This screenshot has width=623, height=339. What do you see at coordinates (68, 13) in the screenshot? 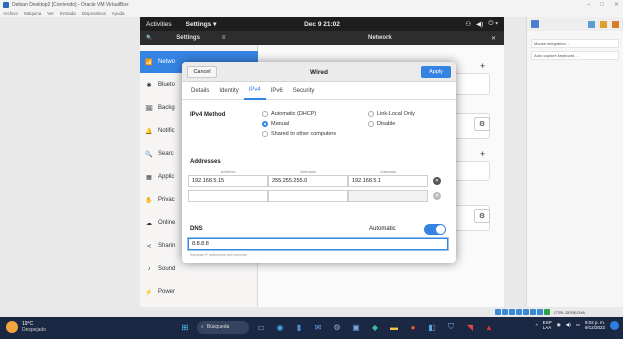
I see `menu-entrada: Entrada` at bounding box center [68, 13].